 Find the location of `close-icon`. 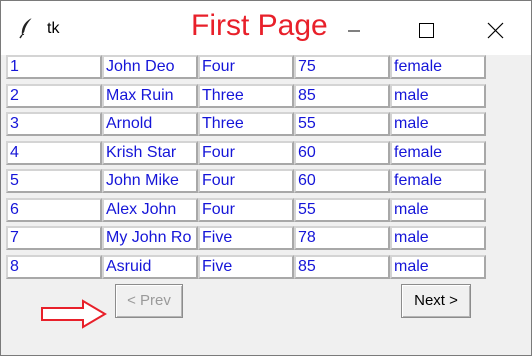

close-icon is located at coordinates (495, 30).